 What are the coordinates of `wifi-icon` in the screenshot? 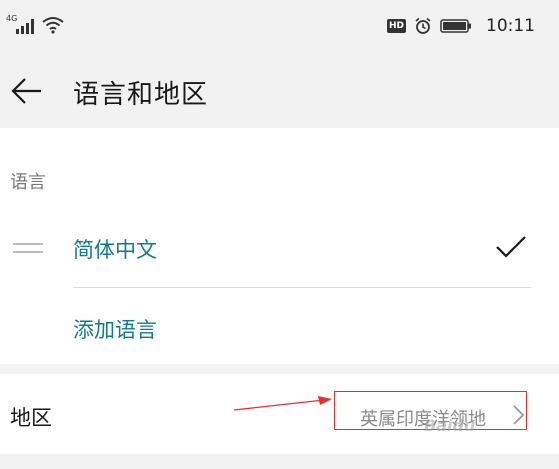 It's located at (53, 25).